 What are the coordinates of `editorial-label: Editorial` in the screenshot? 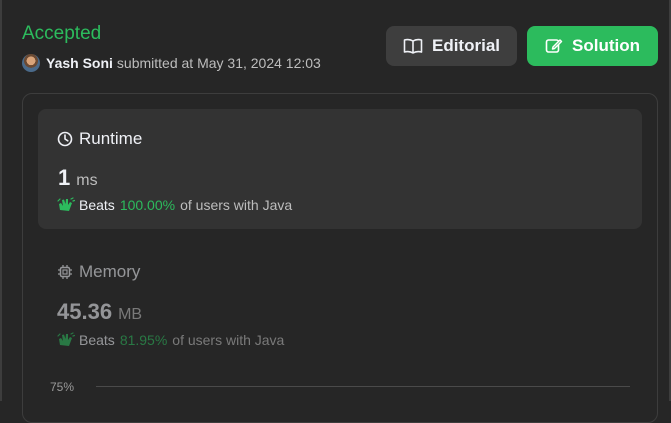 It's located at (465, 45).